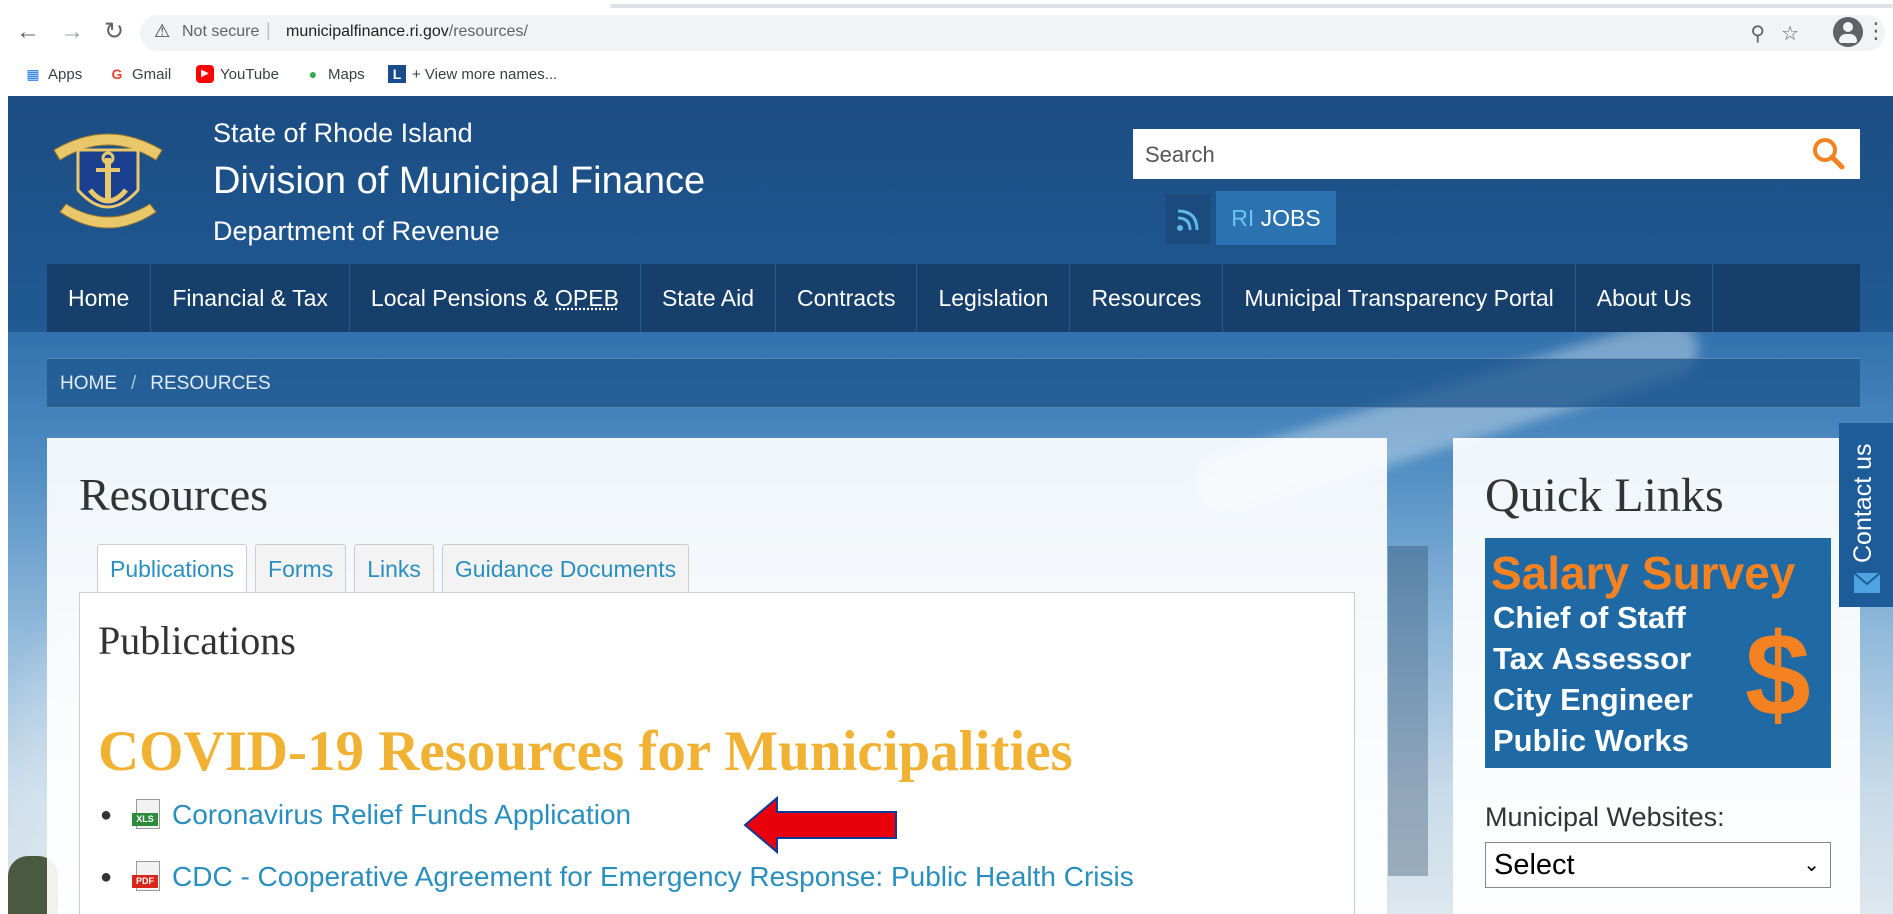  Describe the element at coordinates (709, 298) in the screenshot. I see `nav-state-aid: State Aid` at that location.